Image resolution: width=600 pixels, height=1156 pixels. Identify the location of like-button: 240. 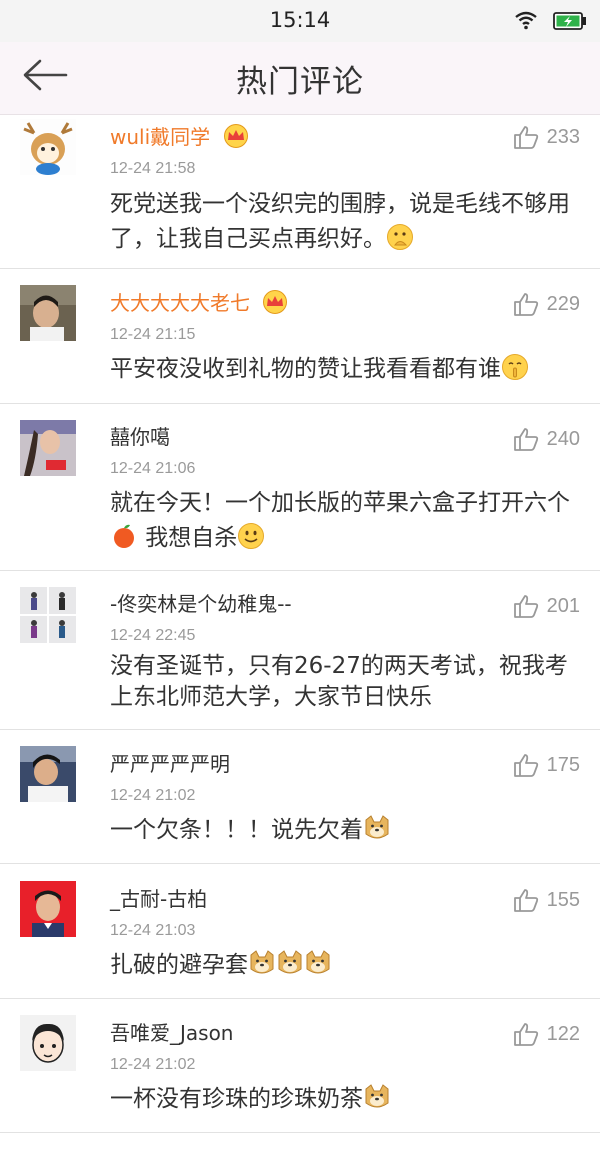
(546, 439).